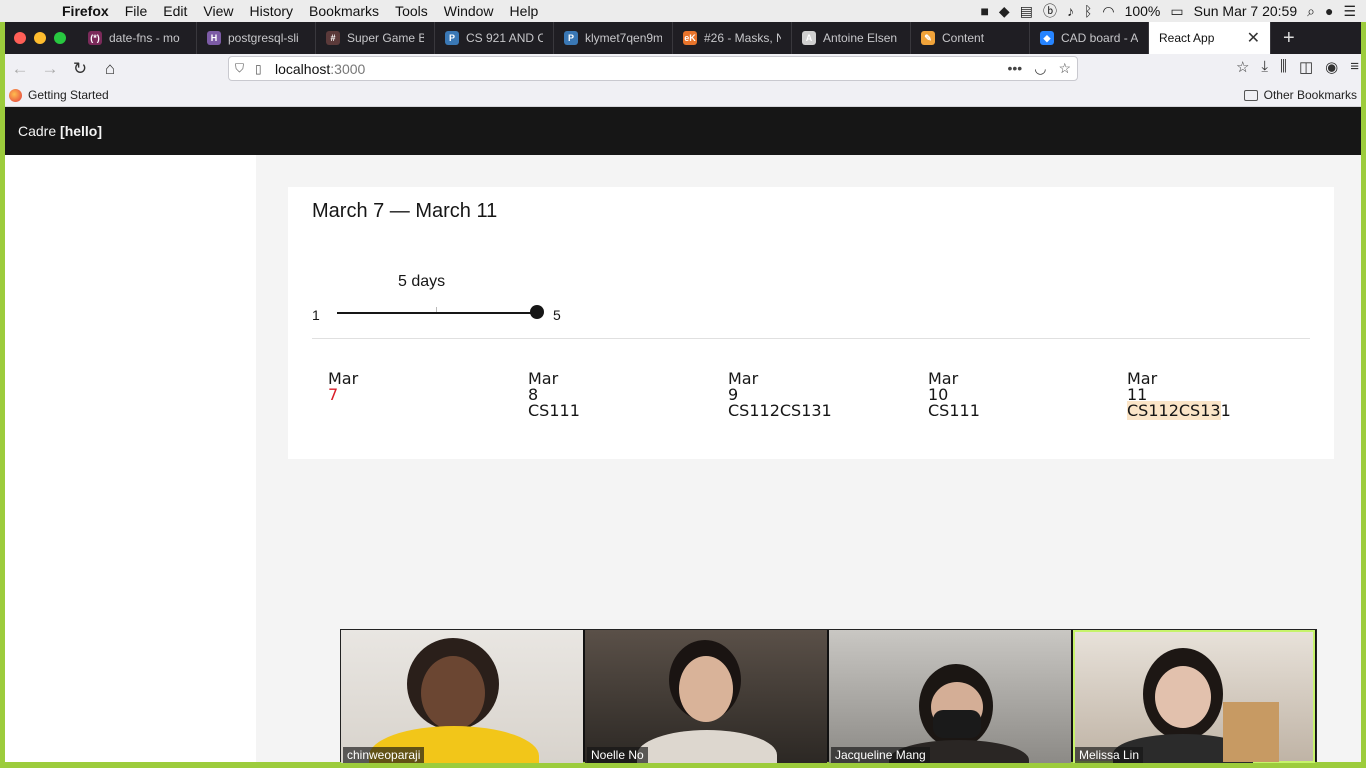  I want to click on page-info-icon: ▯, so click(265, 69).